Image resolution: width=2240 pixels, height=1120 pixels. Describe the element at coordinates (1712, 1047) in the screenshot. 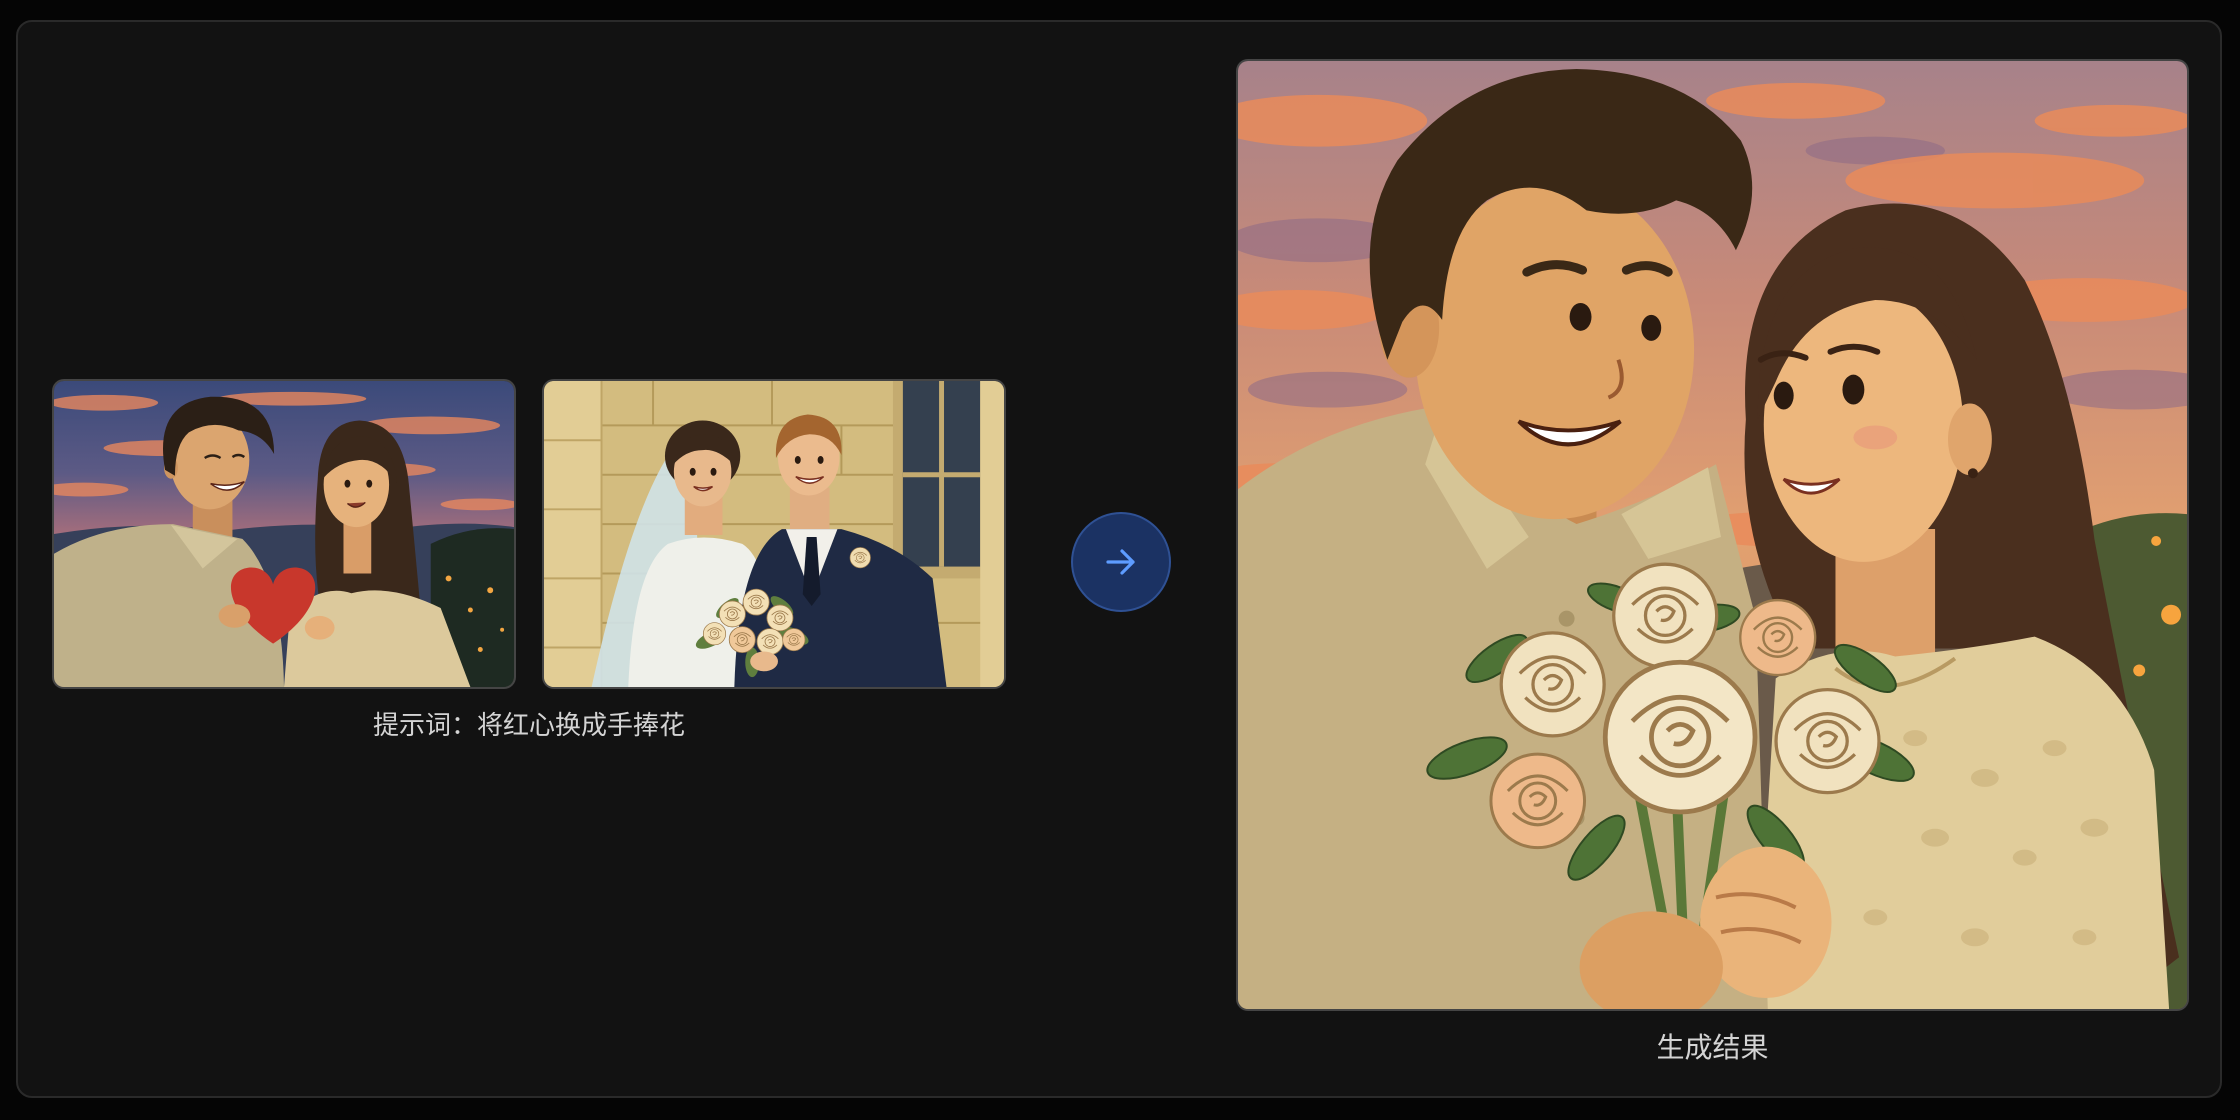

I see `result-caption: 生成结果` at that location.